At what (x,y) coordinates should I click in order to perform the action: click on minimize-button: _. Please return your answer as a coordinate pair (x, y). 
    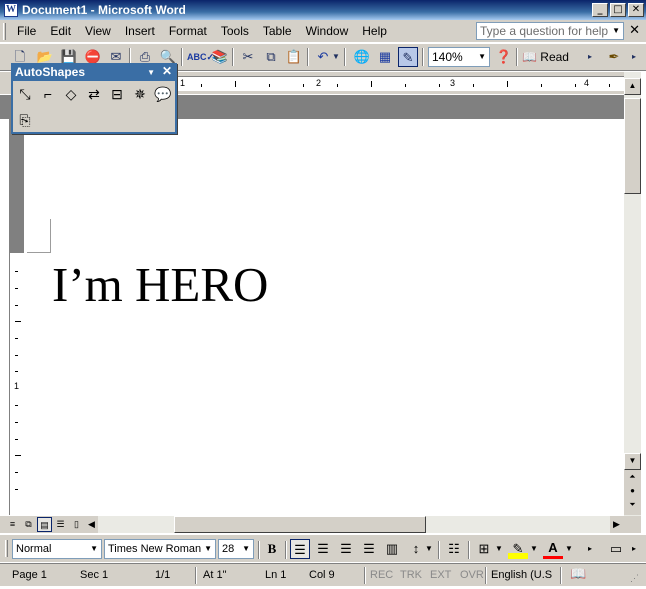
    Looking at the image, I should click on (600, 10).